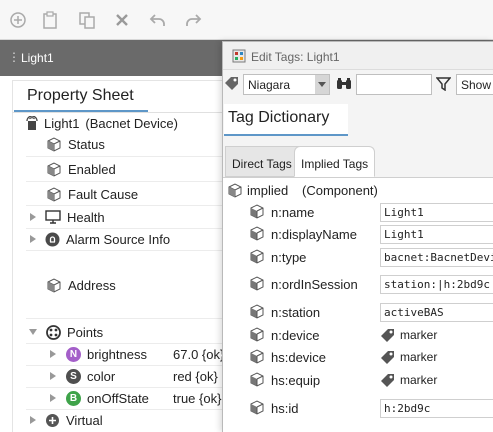 The height and width of the screenshot is (432, 493). What do you see at coordinates (394, 84) in the screenshot?
I see `search-input` at bounding box center [394, 84].